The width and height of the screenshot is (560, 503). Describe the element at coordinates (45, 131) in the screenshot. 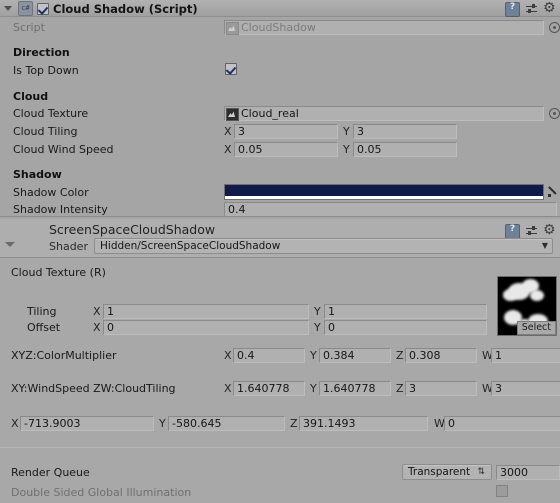

I see `cloud-tiling-label: Cloud Tiling` at that location.